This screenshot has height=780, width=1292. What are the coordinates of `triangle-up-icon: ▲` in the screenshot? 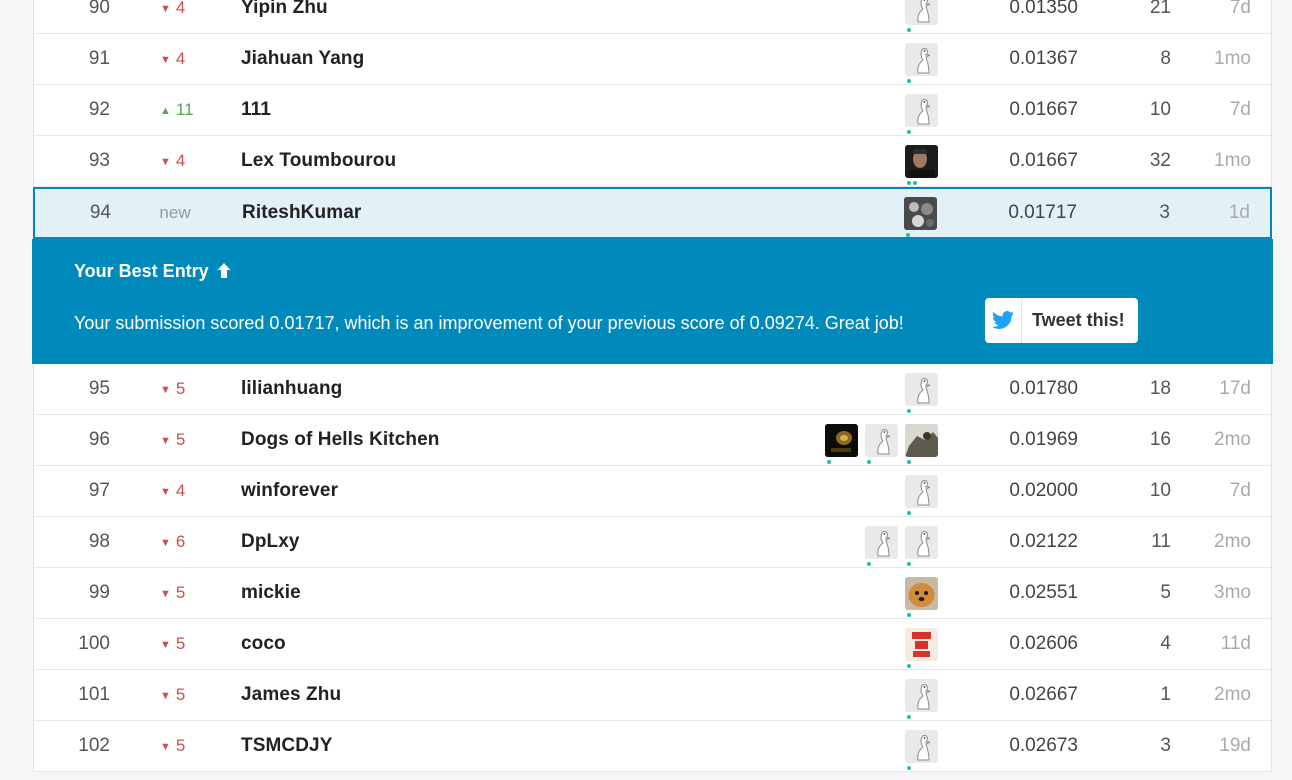 It's located at (165, 111).